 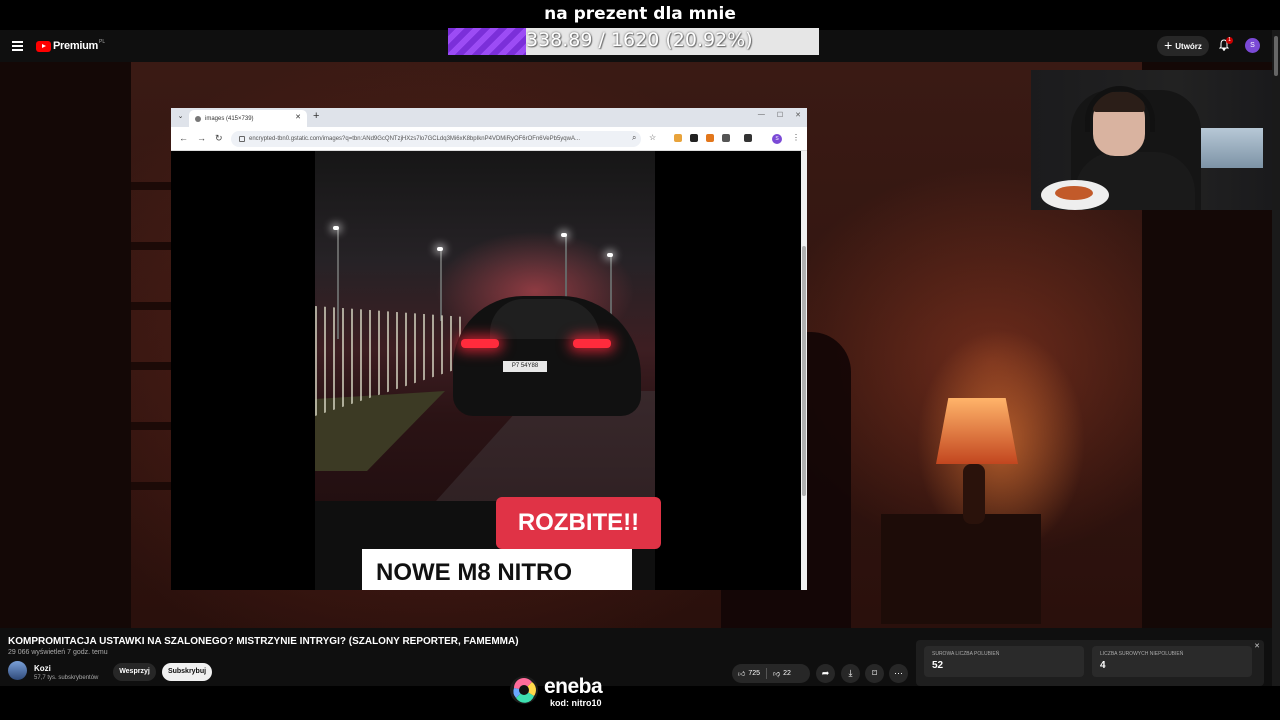 What do you see at coordinates (974, 494) in the screenshot?
I see `lamp-base` at bounding box center [974, 494].